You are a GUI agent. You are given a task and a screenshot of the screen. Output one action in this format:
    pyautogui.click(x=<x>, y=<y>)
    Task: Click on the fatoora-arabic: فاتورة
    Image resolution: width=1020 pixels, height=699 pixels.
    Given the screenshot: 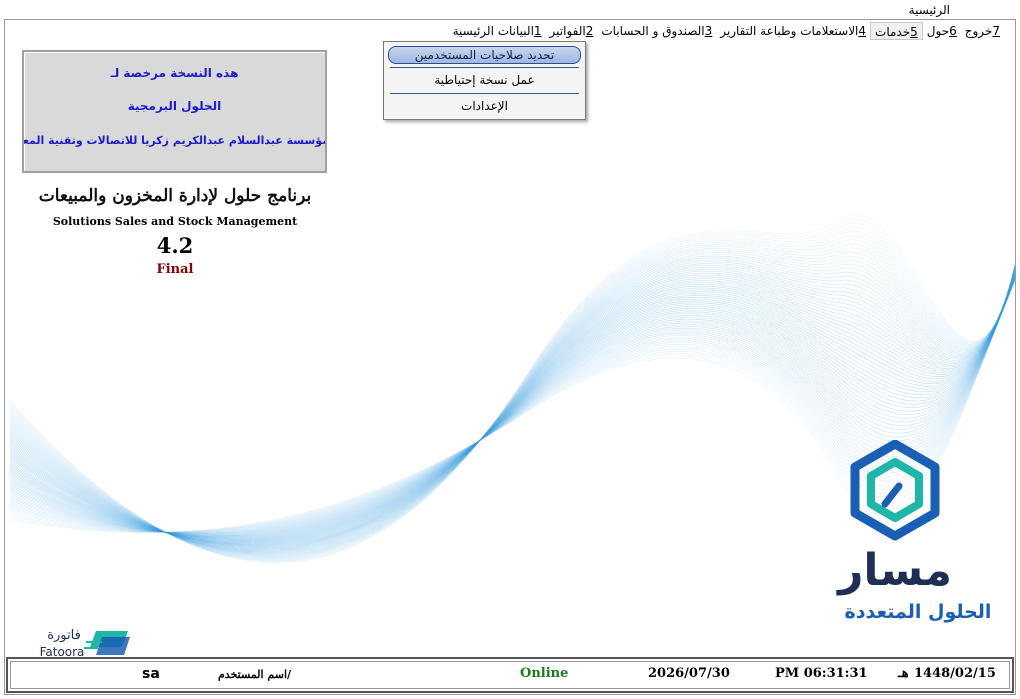 What is the action you would take?
    pyautogui.click(x=64, y=635)
    